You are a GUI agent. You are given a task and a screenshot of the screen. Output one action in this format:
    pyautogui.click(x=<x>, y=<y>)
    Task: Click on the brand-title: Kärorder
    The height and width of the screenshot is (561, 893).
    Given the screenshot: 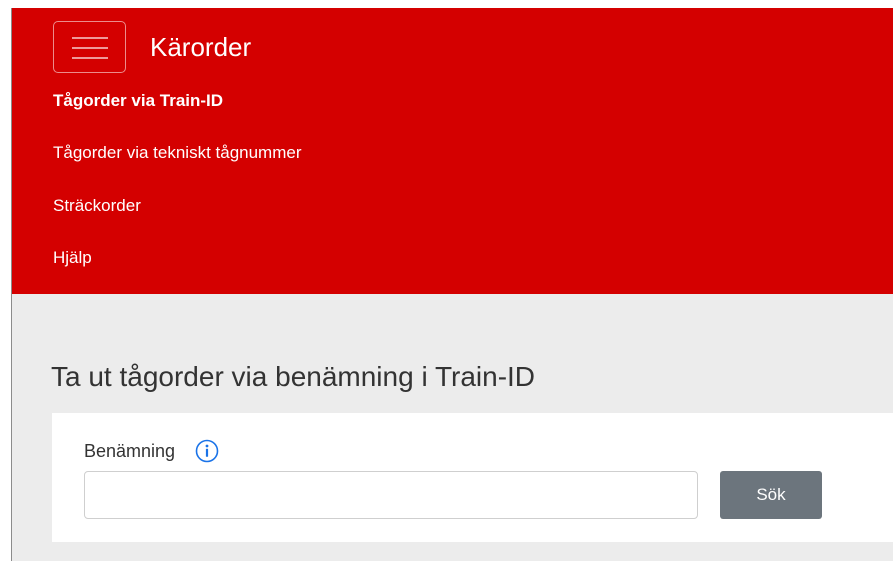 What is the action you would take?
    pyautogui.click(x=200, y=47)
    